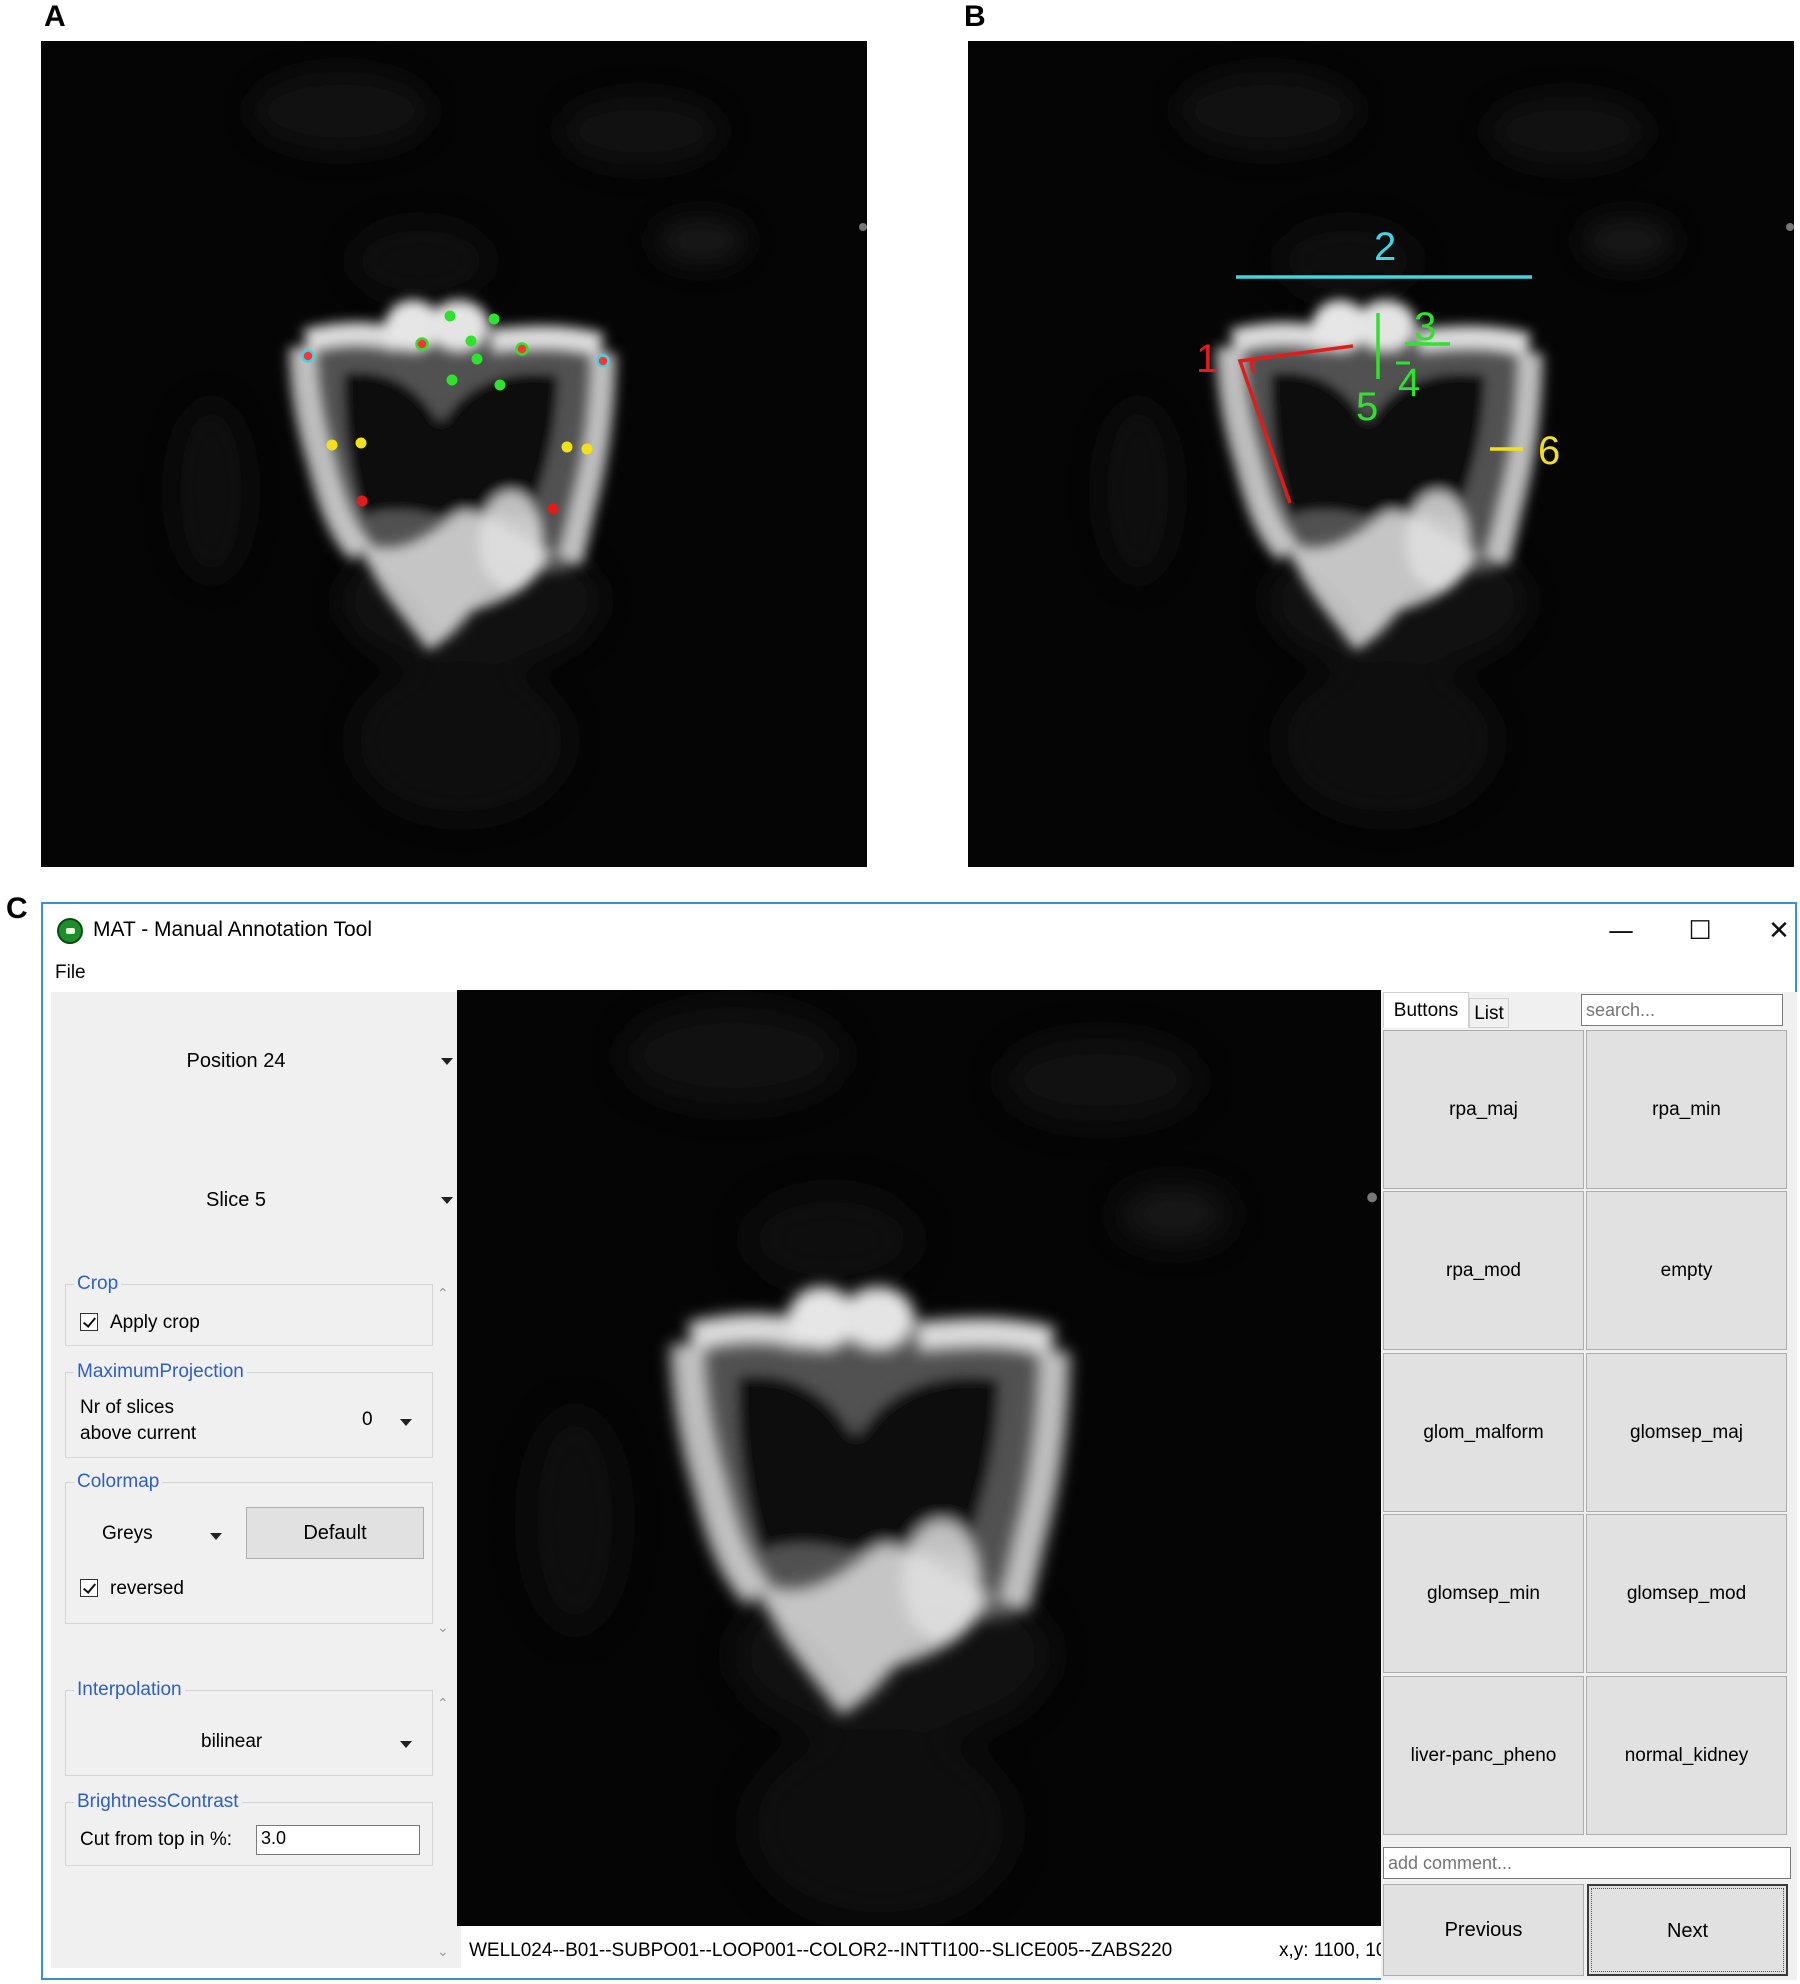  What do you see at coordinates (89, 1322) in the screenshot?
I see `apply-crop-checkbox` at bounding box center [89, 1322].